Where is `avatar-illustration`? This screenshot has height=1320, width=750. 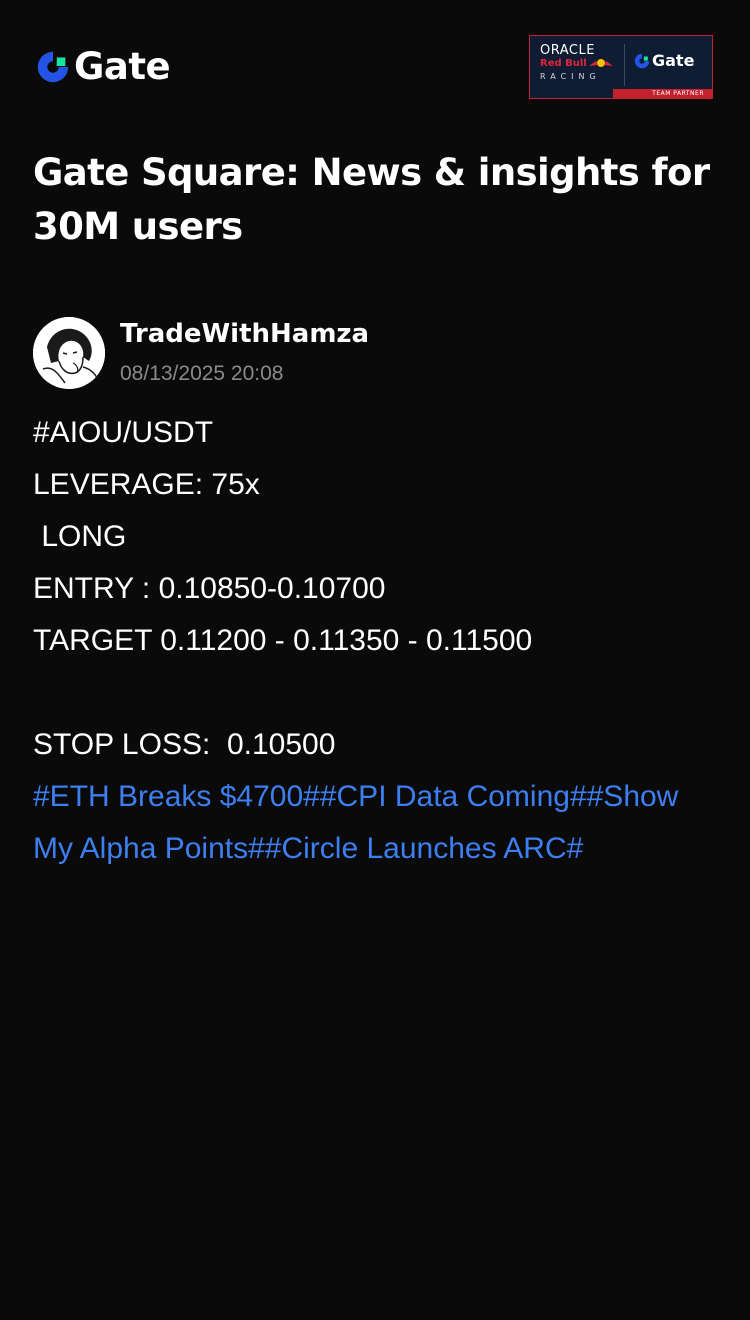 avatar-illustration is located at coordinates (69, 353).